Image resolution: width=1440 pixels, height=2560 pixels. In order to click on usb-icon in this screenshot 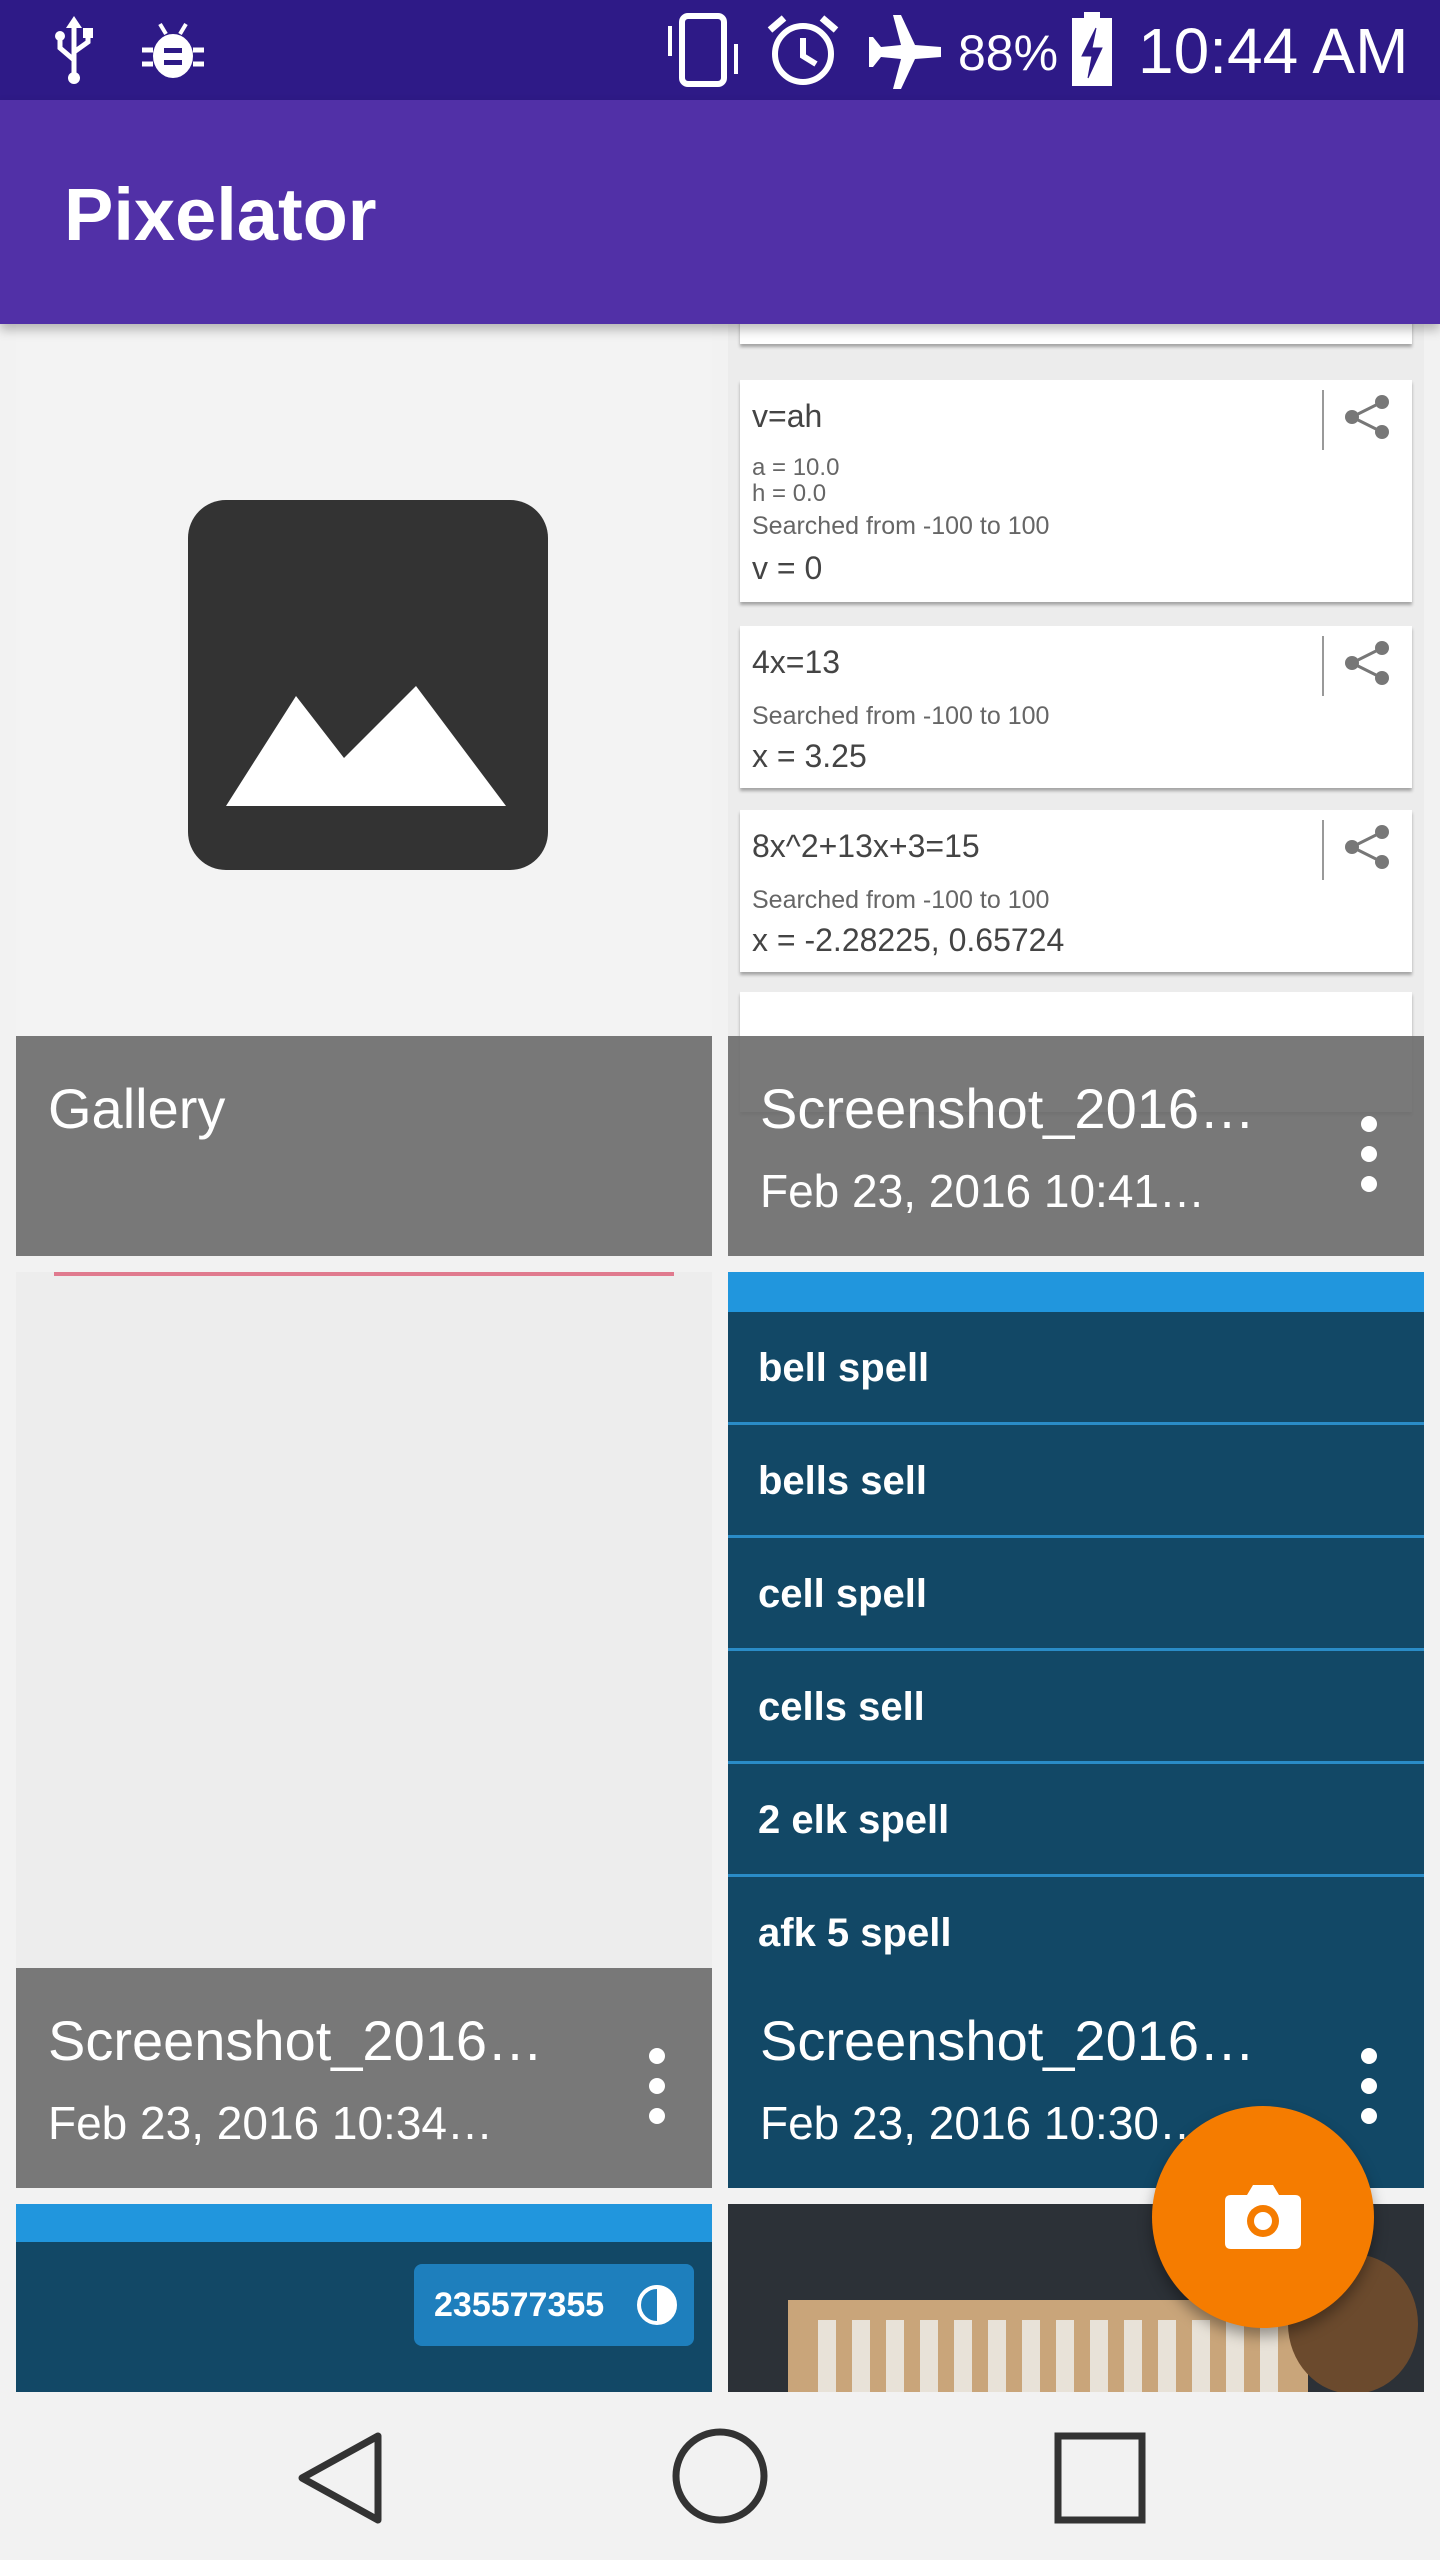, I will do `click(74, 50)`.